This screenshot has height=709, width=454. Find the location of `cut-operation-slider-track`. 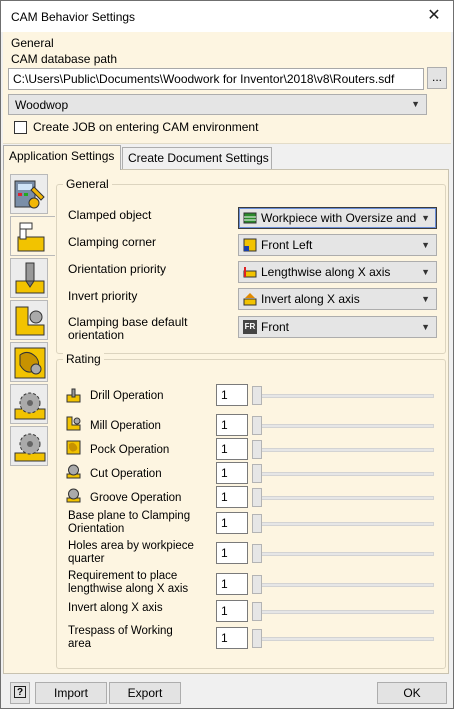

cut-operation-slider-track is located at coordinates (343, 474).